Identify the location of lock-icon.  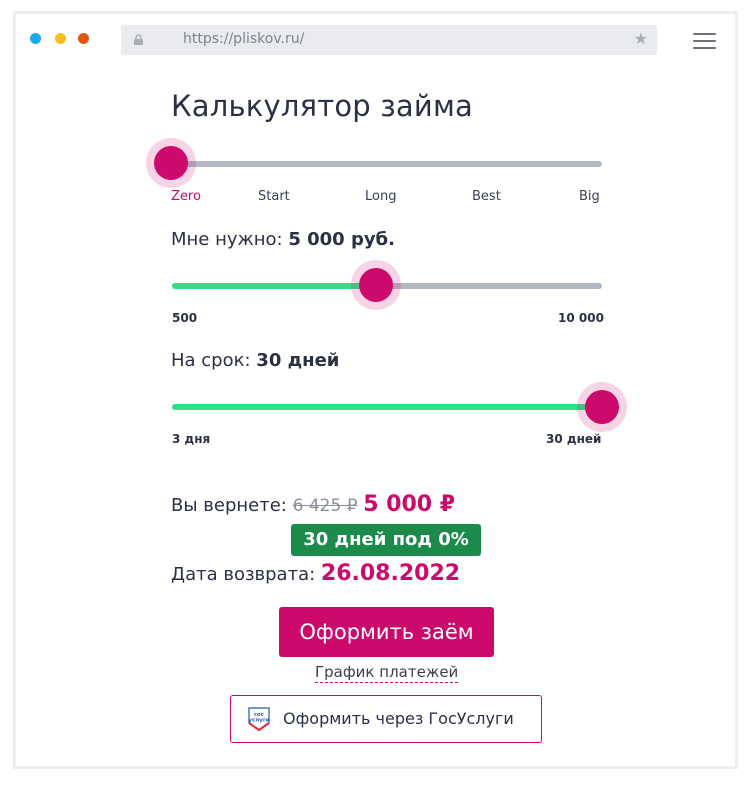
(138, 39).